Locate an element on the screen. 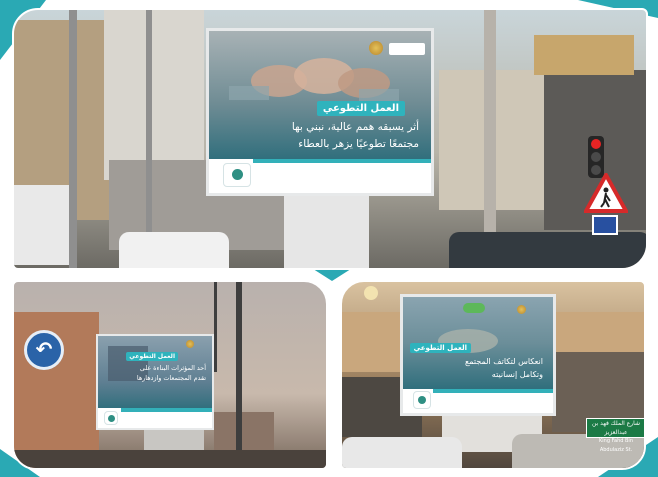  billboard-br-title: العمل التطوعي is located at coordinates (440, 348).